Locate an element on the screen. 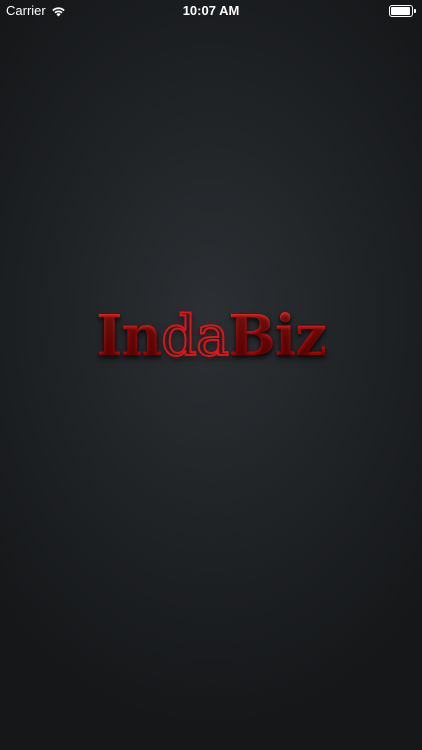  logo-text-biz: Biz is located at coordinates (277, 336).